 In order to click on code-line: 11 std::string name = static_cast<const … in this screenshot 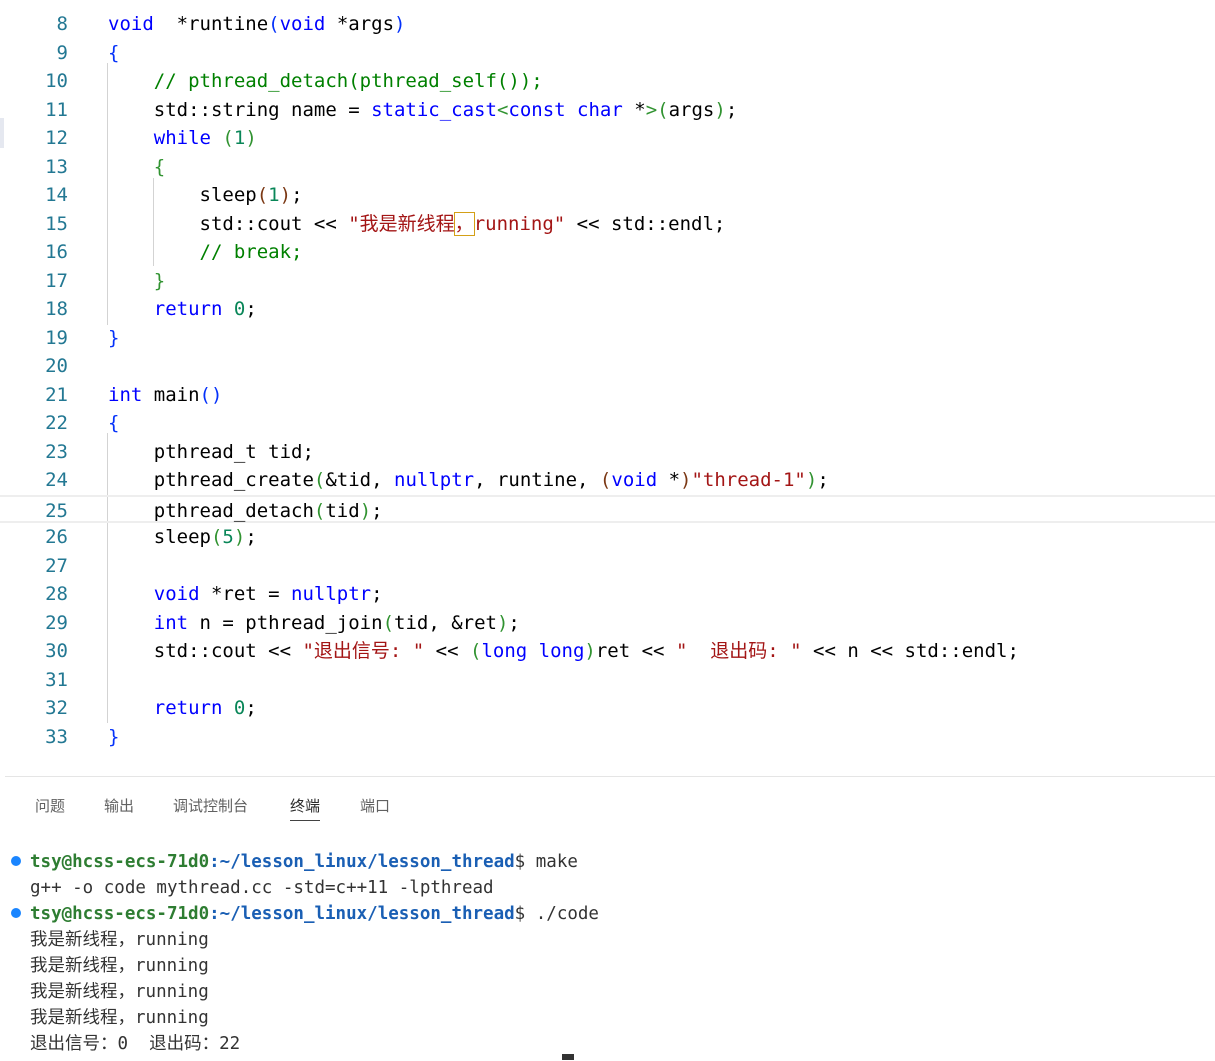, I will do `click(607, 110)`.